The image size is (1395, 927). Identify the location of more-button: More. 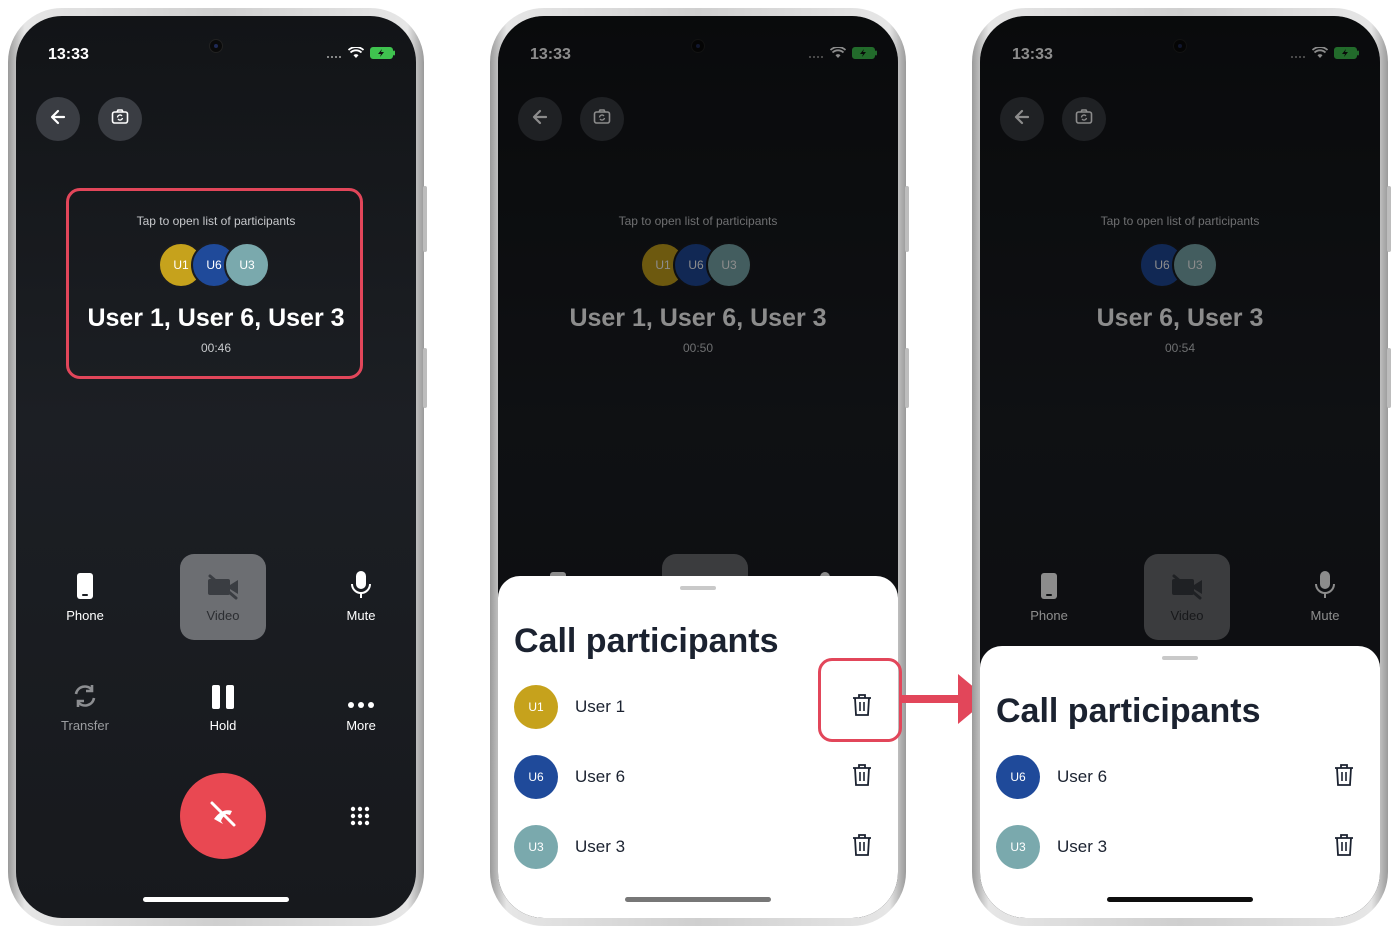
(361, 703).